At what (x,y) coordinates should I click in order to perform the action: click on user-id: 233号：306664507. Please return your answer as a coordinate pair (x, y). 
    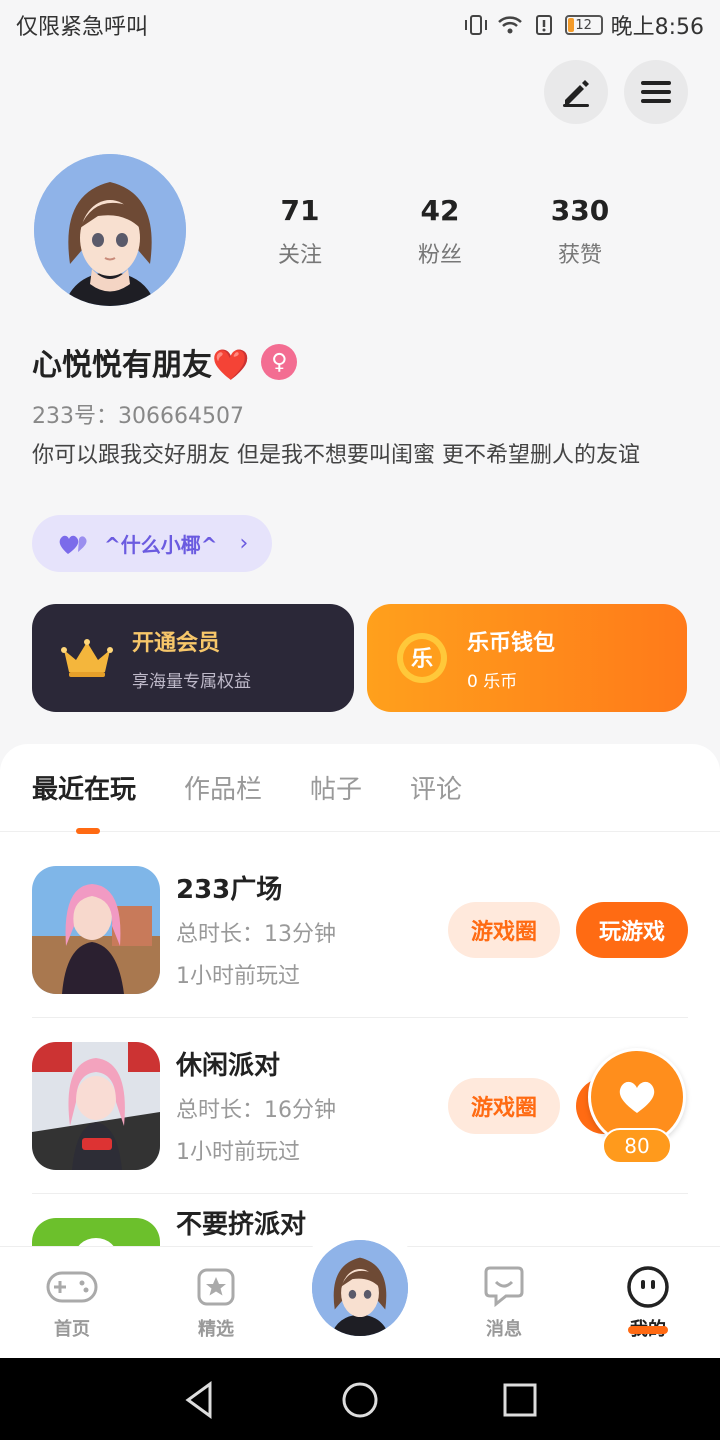
    Looking at the image, I should click on (138, 416).